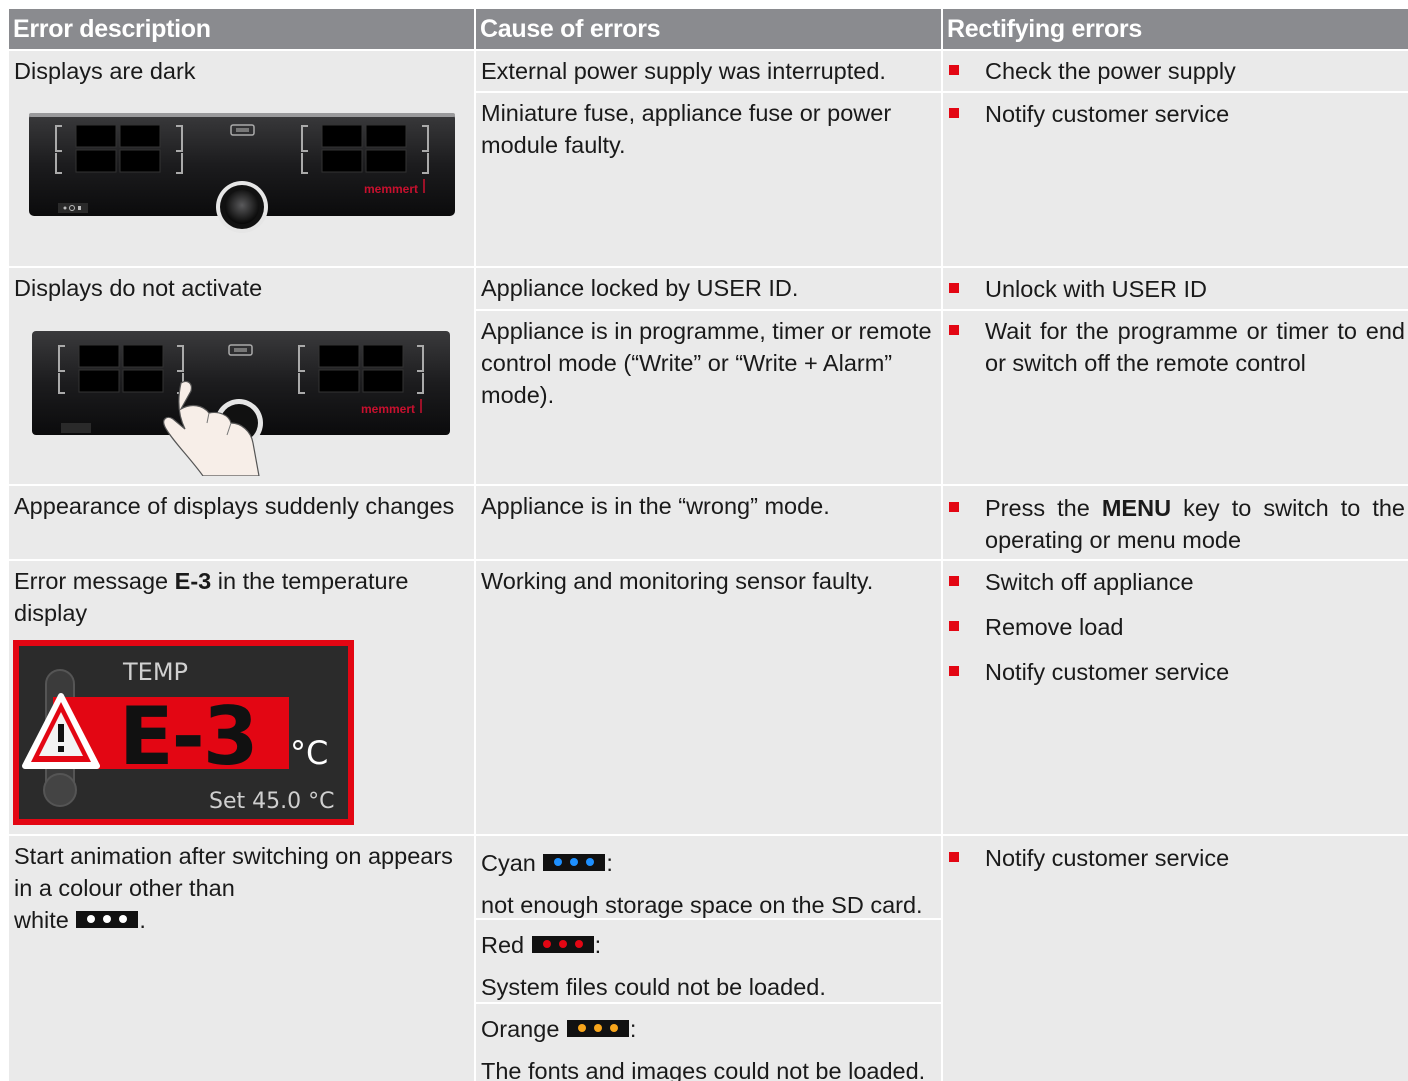  Describe the element at coordinates (683, 71) in the screenshot. I see `row1-cause-text-1: External power supply was interrupted.` at that location.